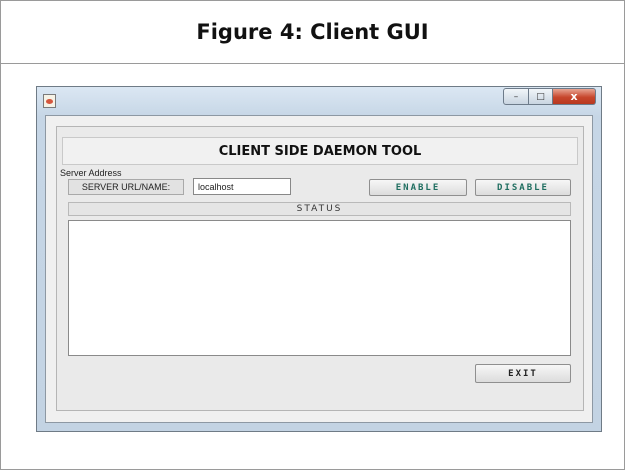  I want to click on status-header: STATUS, so click(319, 209).